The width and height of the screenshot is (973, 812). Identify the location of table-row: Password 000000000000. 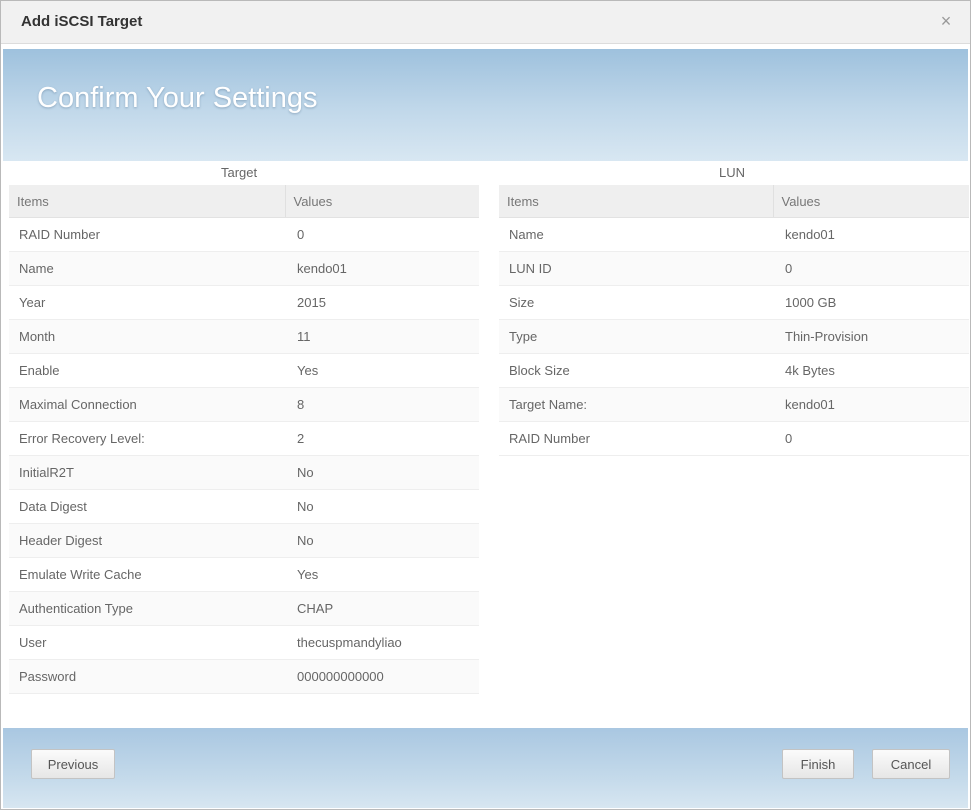
(244, 676).